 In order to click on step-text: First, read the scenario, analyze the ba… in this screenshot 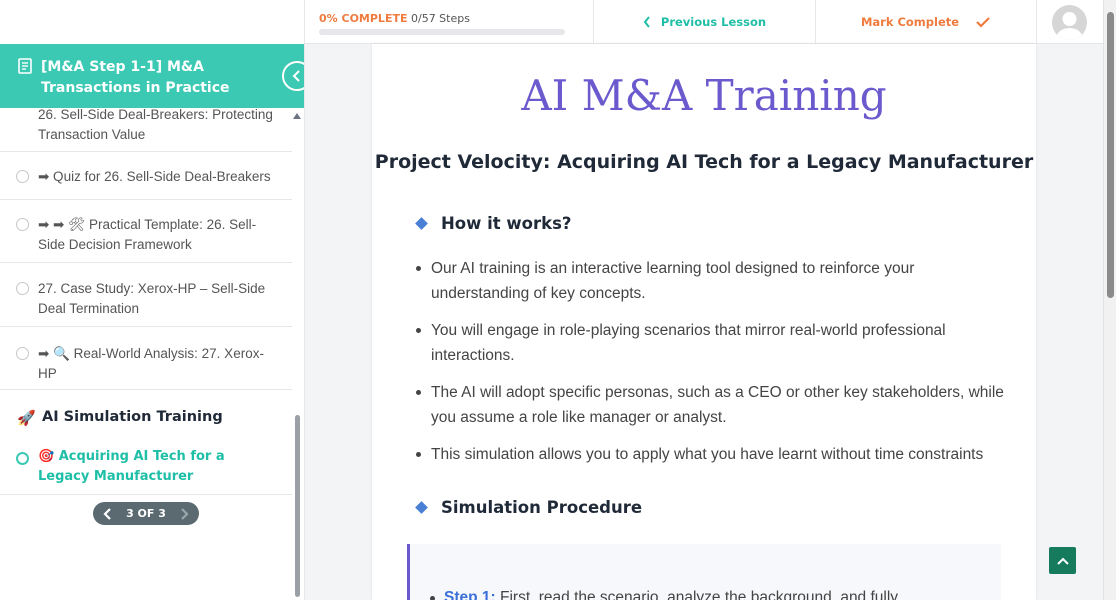, I will do `click(697, 594)`.